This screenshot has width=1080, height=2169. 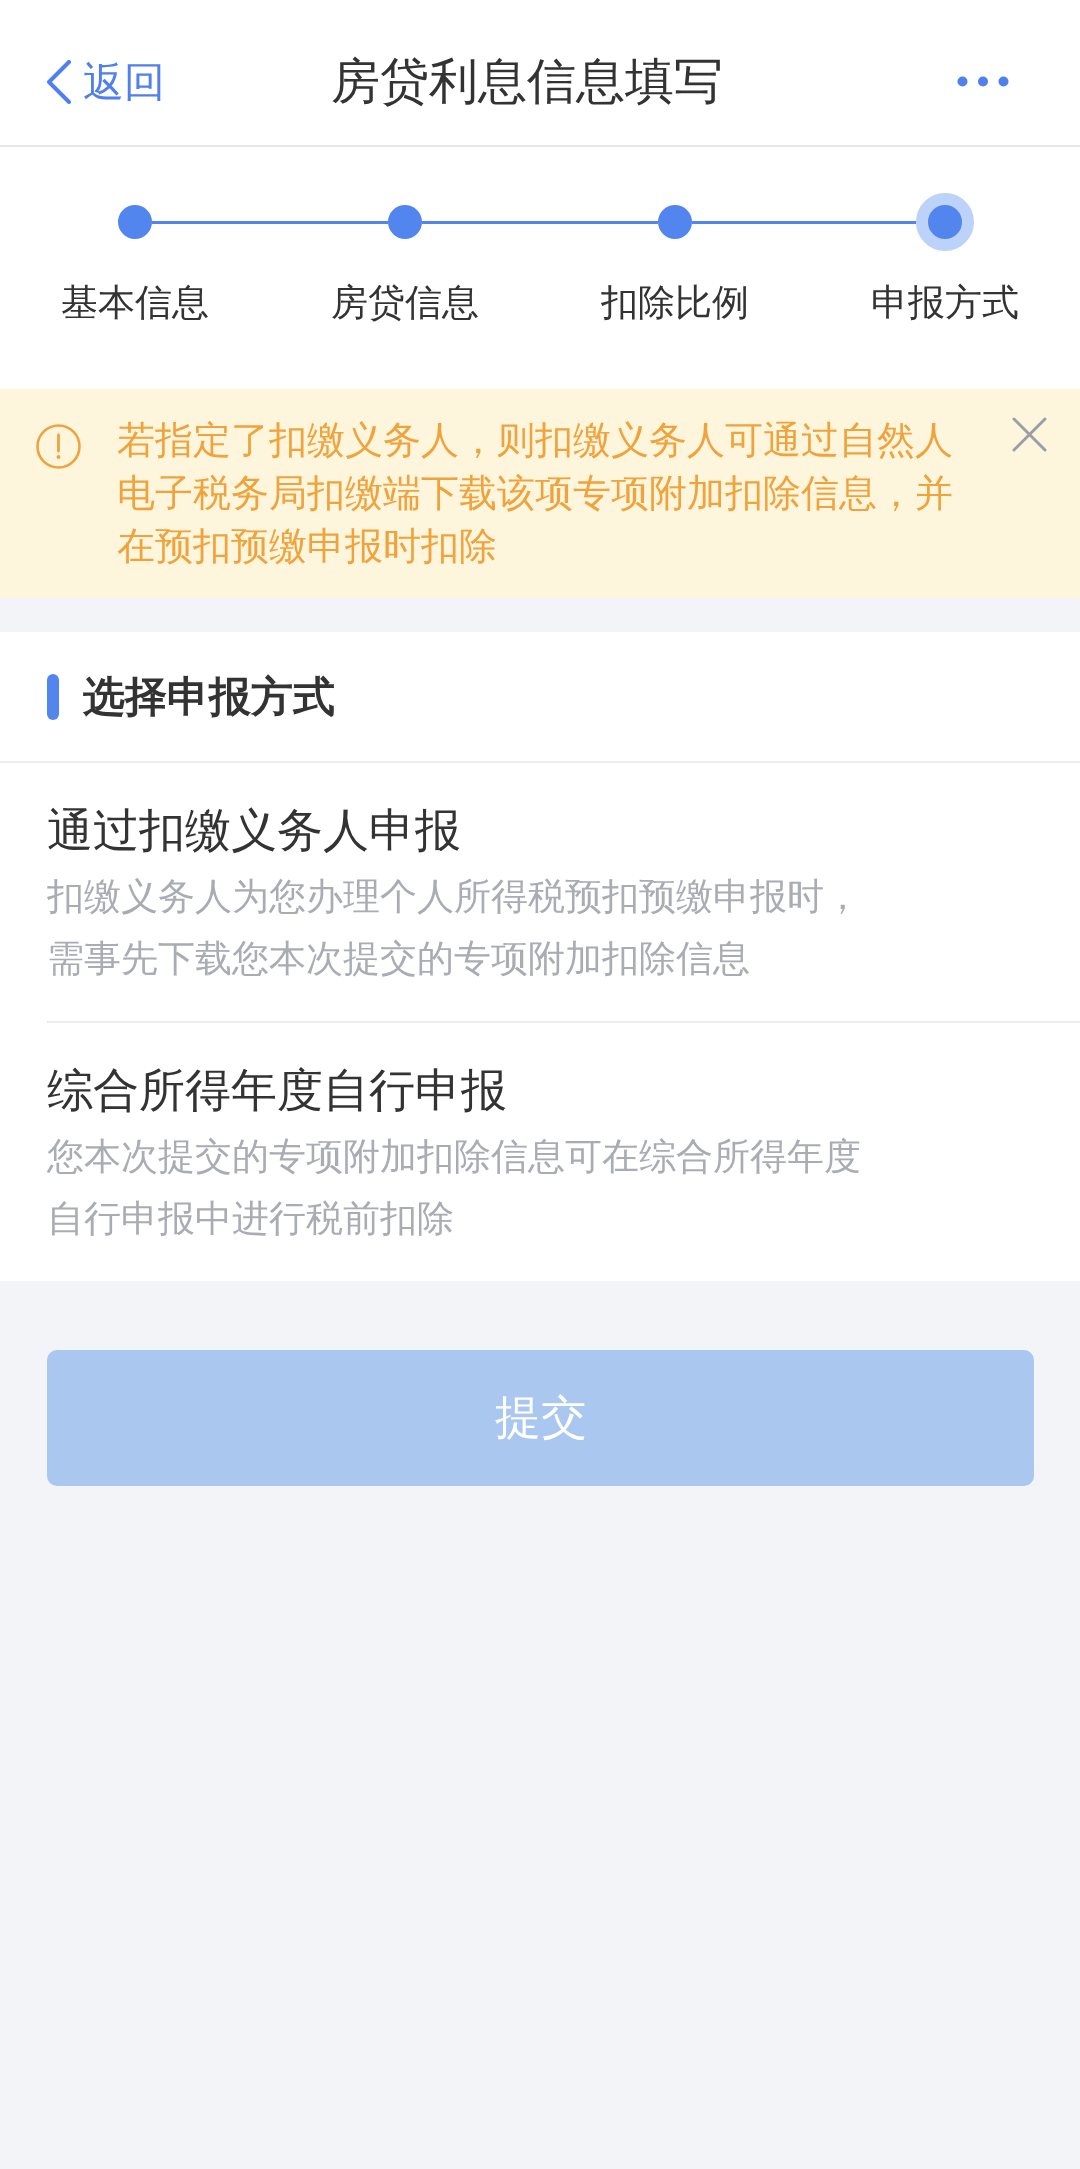 What do you see at coordinates (983, 81) in the screenshot?
I see `more-icon` at bounding box center [983, 81].